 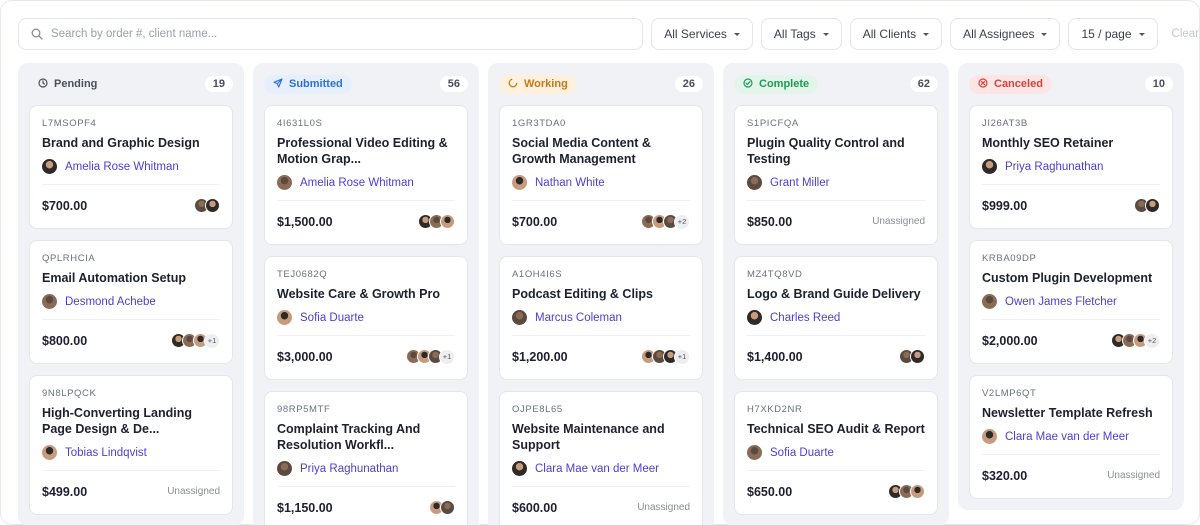 What do you see at coordinates (836, 182) in the screenshot?
I see `client-link: Grant Miller` at bounding box center [836, 182].